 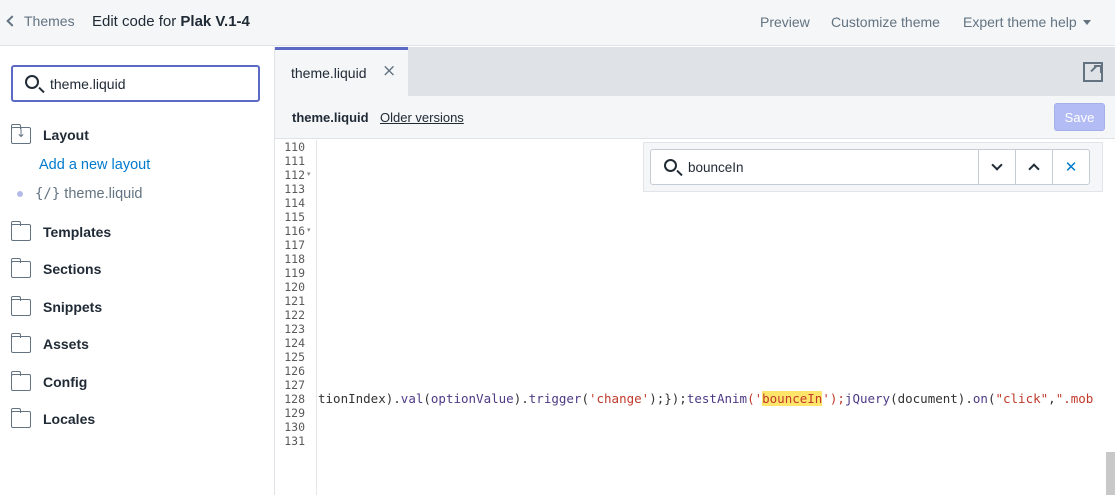 What do you see at coordinates (20, 194) in the screenshot?
I see `active-file-dot` at bounding box center [20, 194].